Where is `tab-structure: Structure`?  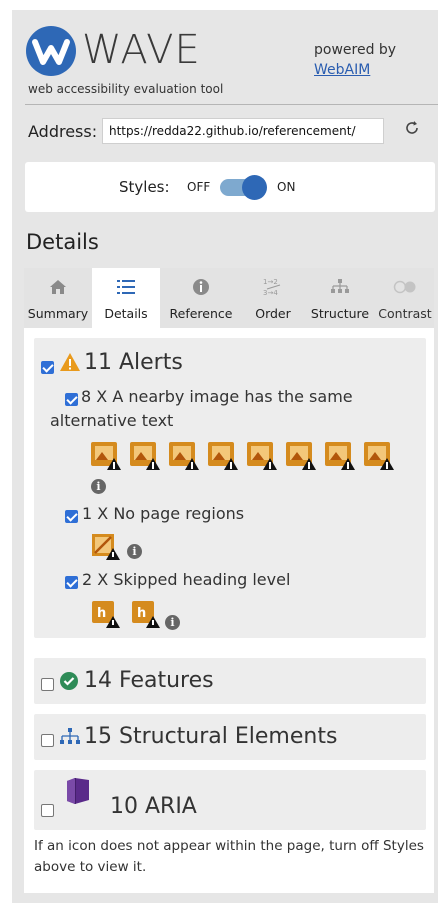 tab-structure: Structure is located at coordinates (340, 298).